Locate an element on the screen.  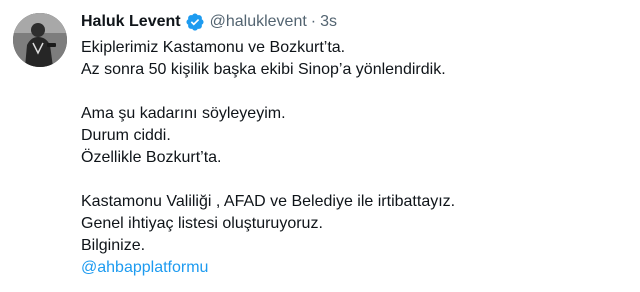
verified-badge-icon is located at coordinates (195, 22).